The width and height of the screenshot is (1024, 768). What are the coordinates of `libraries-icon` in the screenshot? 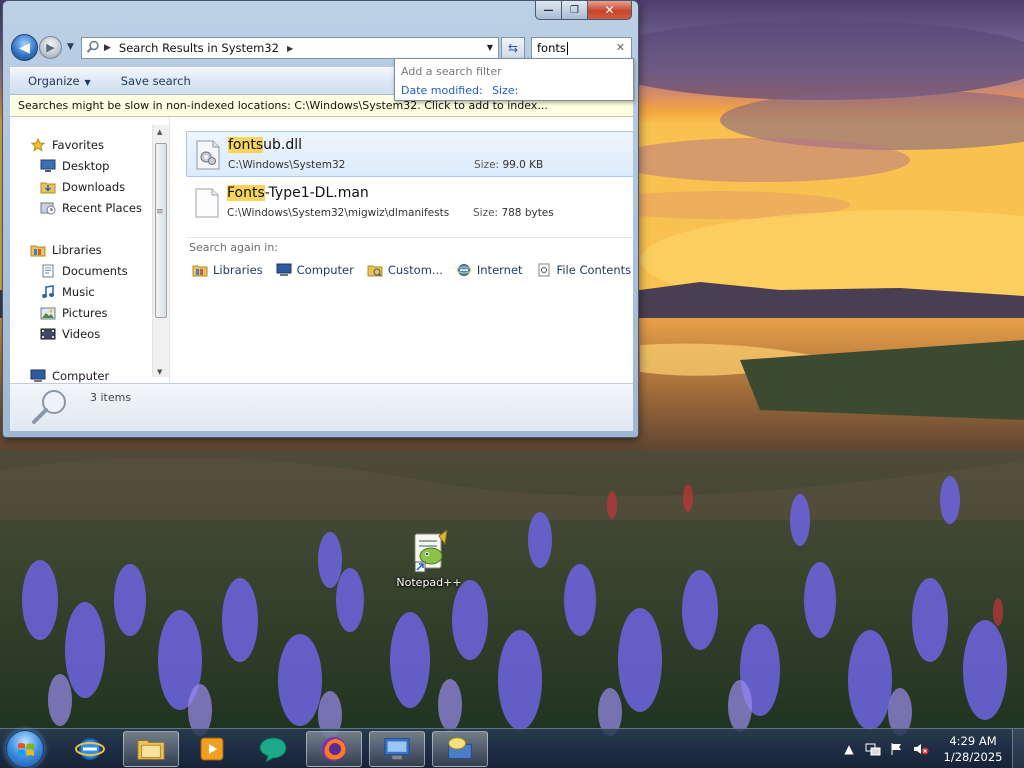 It's located at (38, 250).